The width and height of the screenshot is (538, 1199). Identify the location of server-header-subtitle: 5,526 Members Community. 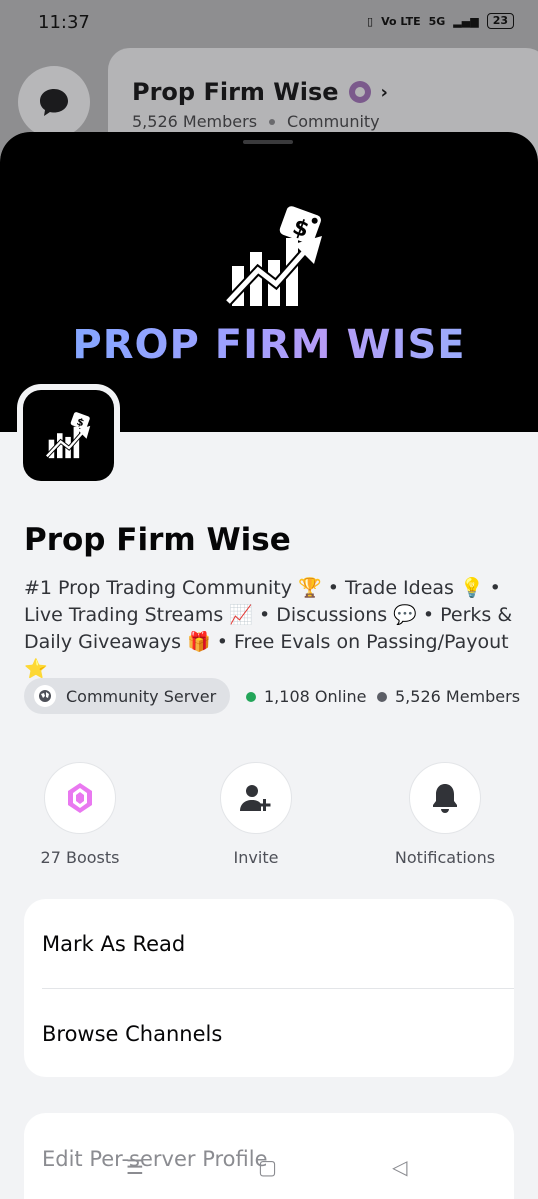
(256, 121).